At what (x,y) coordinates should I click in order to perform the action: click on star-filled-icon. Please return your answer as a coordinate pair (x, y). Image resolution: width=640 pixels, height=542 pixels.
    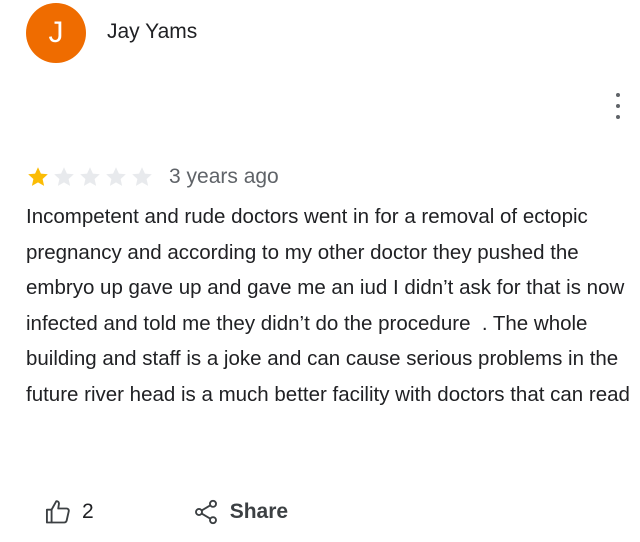
    Looking at the image, I should click on (38, 177).